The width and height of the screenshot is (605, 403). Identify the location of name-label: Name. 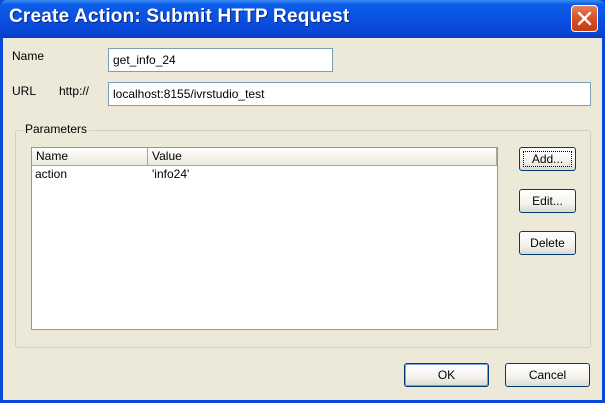
(28, 56).